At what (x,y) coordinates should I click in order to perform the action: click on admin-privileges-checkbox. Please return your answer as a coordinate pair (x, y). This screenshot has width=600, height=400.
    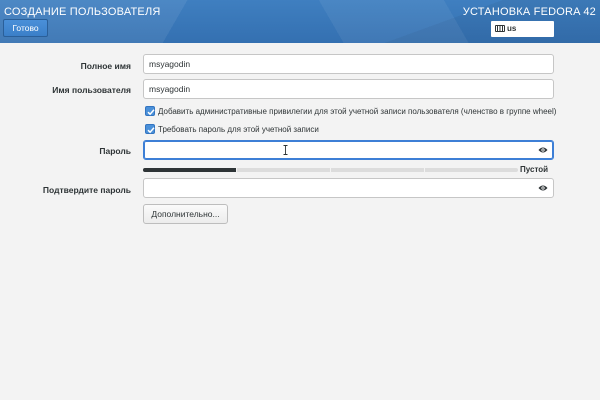
    Looking at the image, I should click on (150, 111).